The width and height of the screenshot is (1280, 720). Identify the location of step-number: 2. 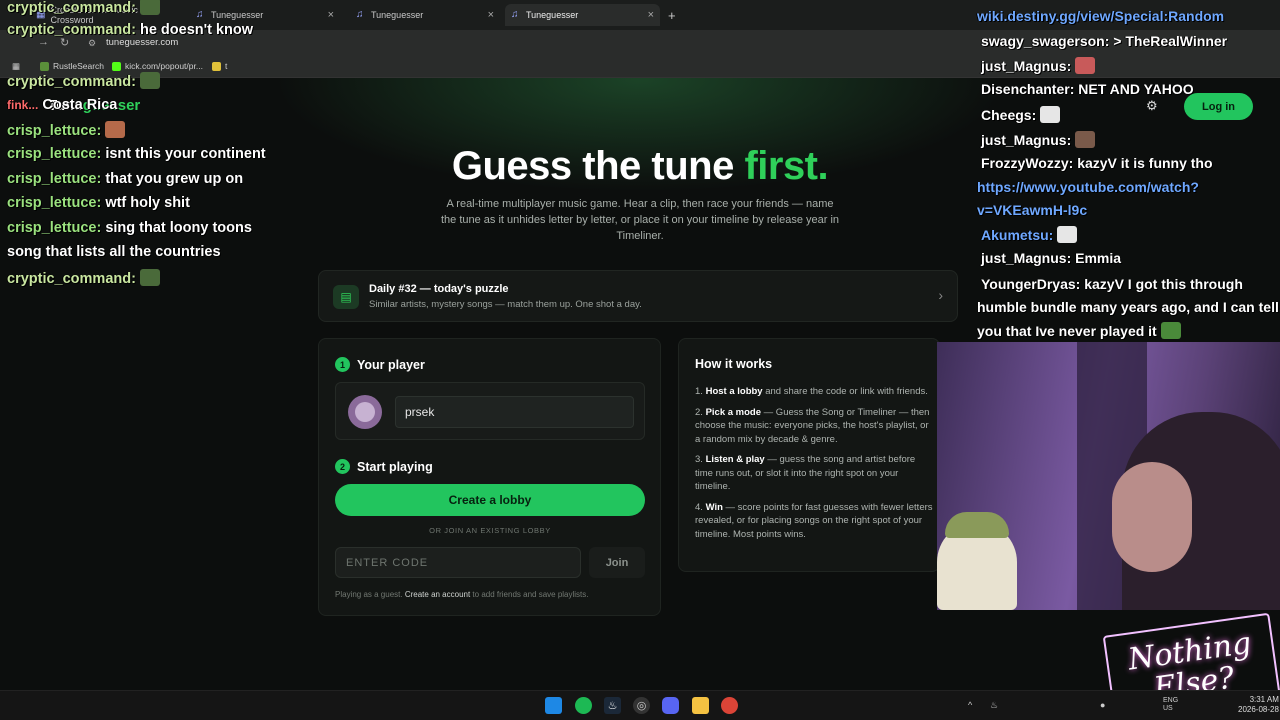
(342, 466).